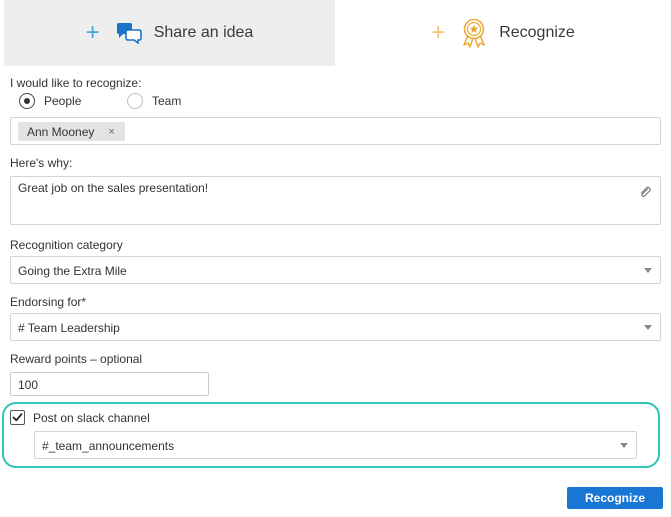 Image resolution: width=671 pixels, height=517 pixels. What do you see at coordinates (335, 270) in the screenshot?
I see `category-select: Going the Extra Mile` at bounding box center [335, 270].